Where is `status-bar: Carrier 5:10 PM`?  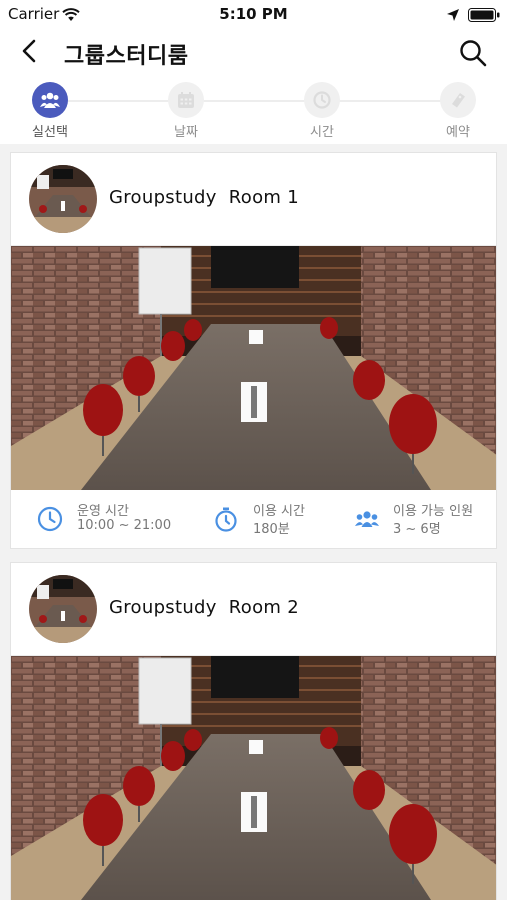
status-bar: Carrier 5:10 PM is located at coordinates (253, 14).